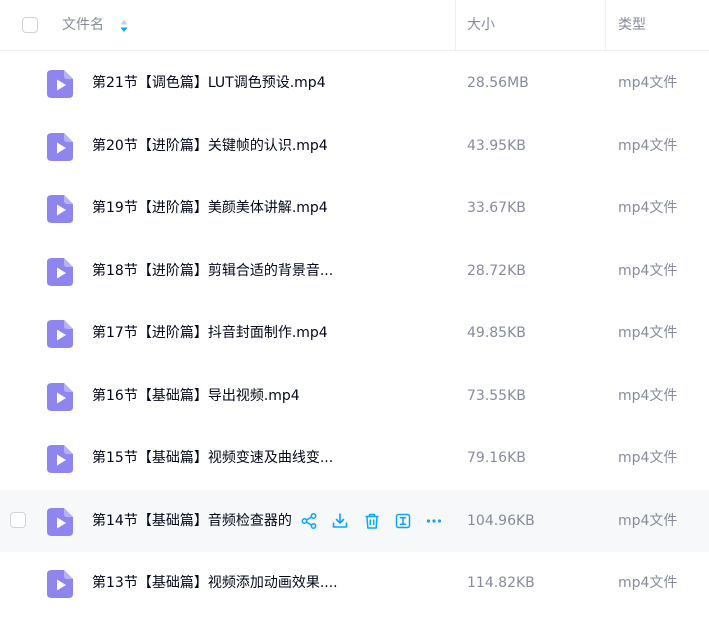  What do you see at coordinates (83, 25) in the screenshot?
I see `column-header-name: 文件名` at bounding box center [83, 25].